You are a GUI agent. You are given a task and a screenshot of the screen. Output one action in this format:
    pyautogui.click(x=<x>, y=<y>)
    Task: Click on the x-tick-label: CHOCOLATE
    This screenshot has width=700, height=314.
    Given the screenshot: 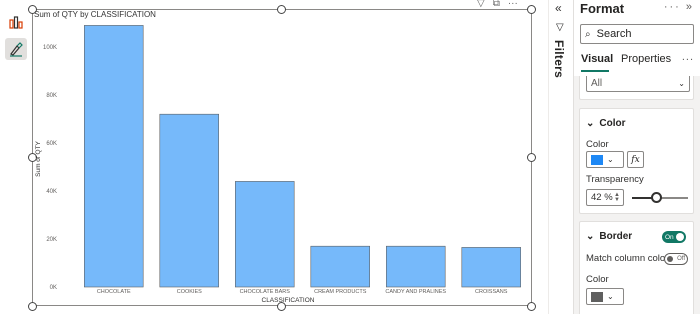 What is the action you would take?
    pyautogui.click(x=114, y=292)
    